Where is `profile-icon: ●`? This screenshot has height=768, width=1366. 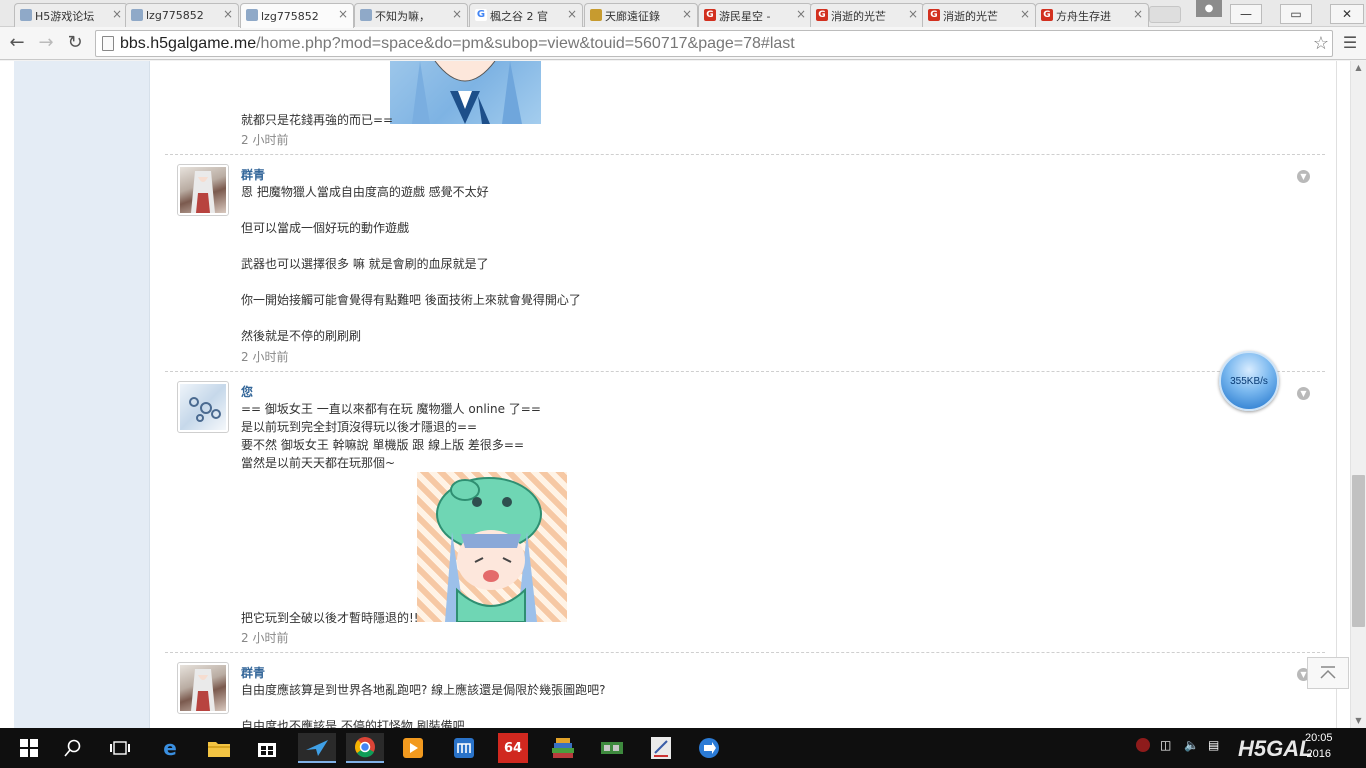
profile-icon: ● is located at coordinates (1209, 8).